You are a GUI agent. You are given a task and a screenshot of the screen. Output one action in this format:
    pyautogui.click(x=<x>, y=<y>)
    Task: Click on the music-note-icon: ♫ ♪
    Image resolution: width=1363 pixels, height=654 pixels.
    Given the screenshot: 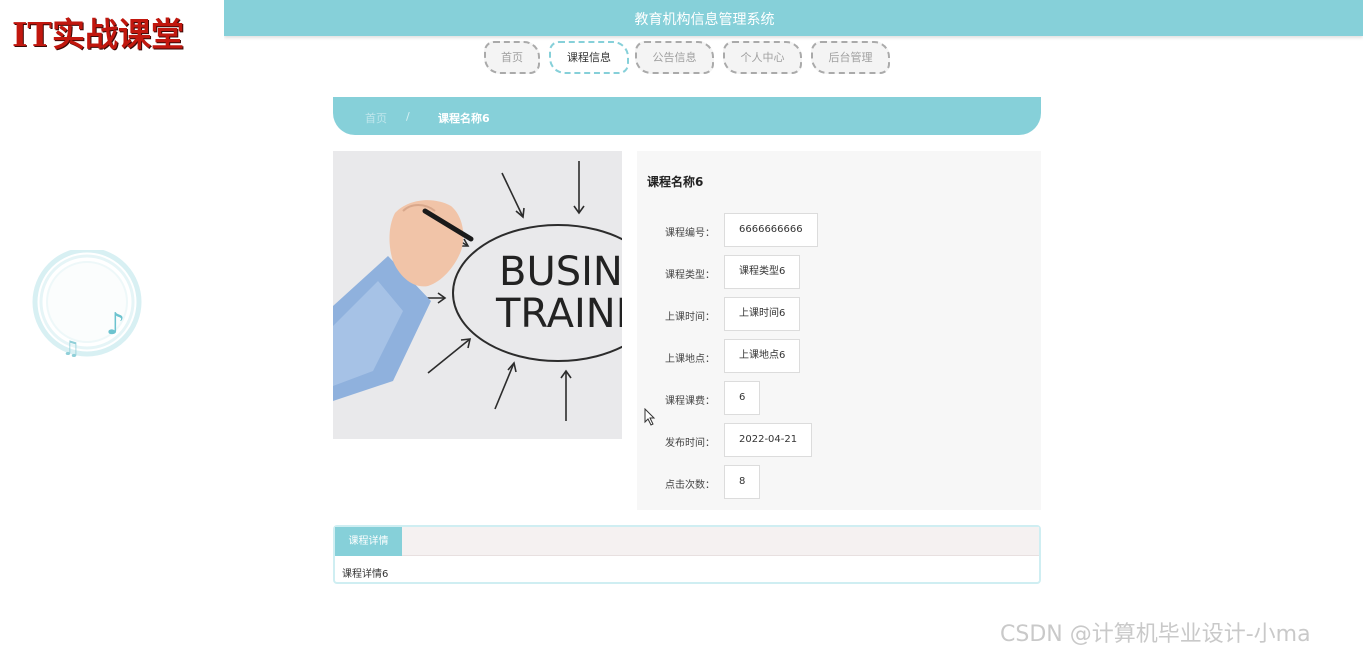 What is the action you would take?
    pyautogui.click(x=87, y=303)
    